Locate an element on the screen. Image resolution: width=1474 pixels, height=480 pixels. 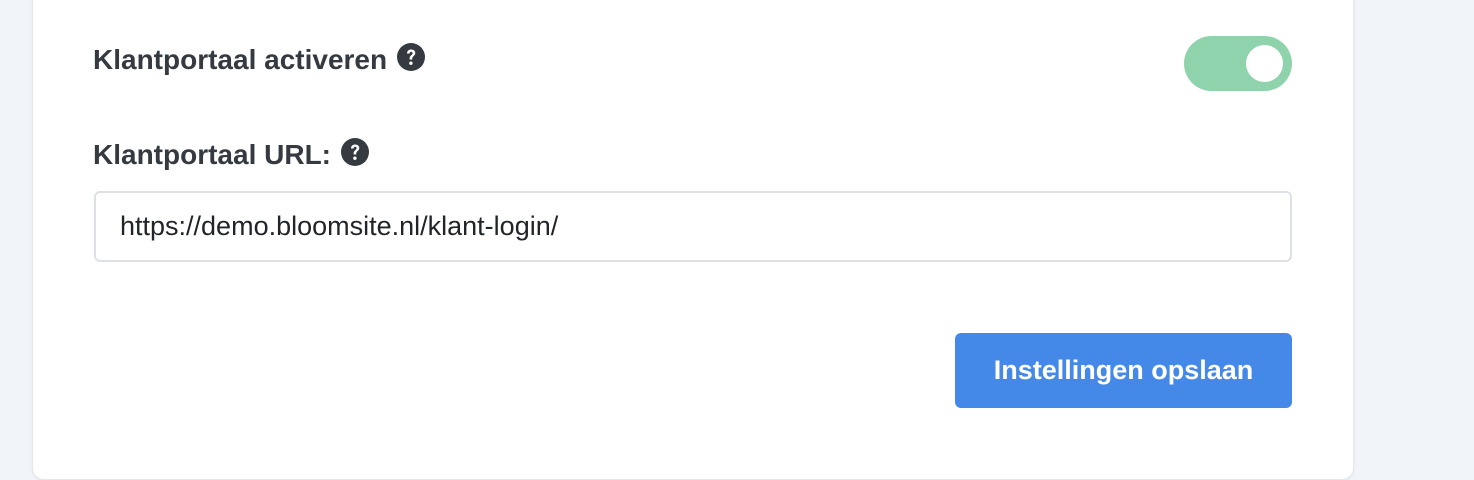
portal-url-label: Klantportaal URL: is located at coordinates (212, 154).